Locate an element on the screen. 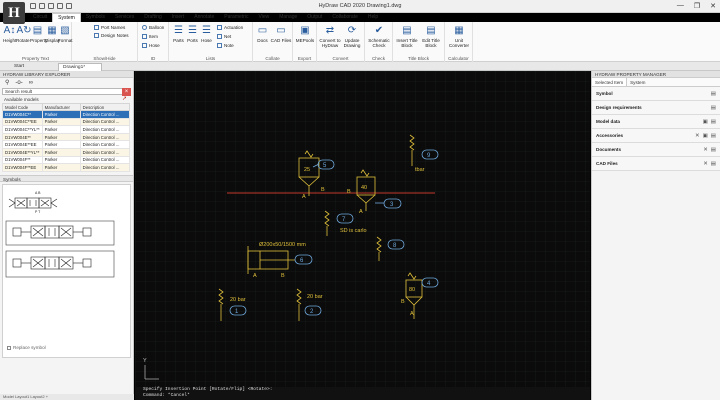 The height and width of the screenshot is (400, 720). note-button: Note is located at coordinates (225, 46).